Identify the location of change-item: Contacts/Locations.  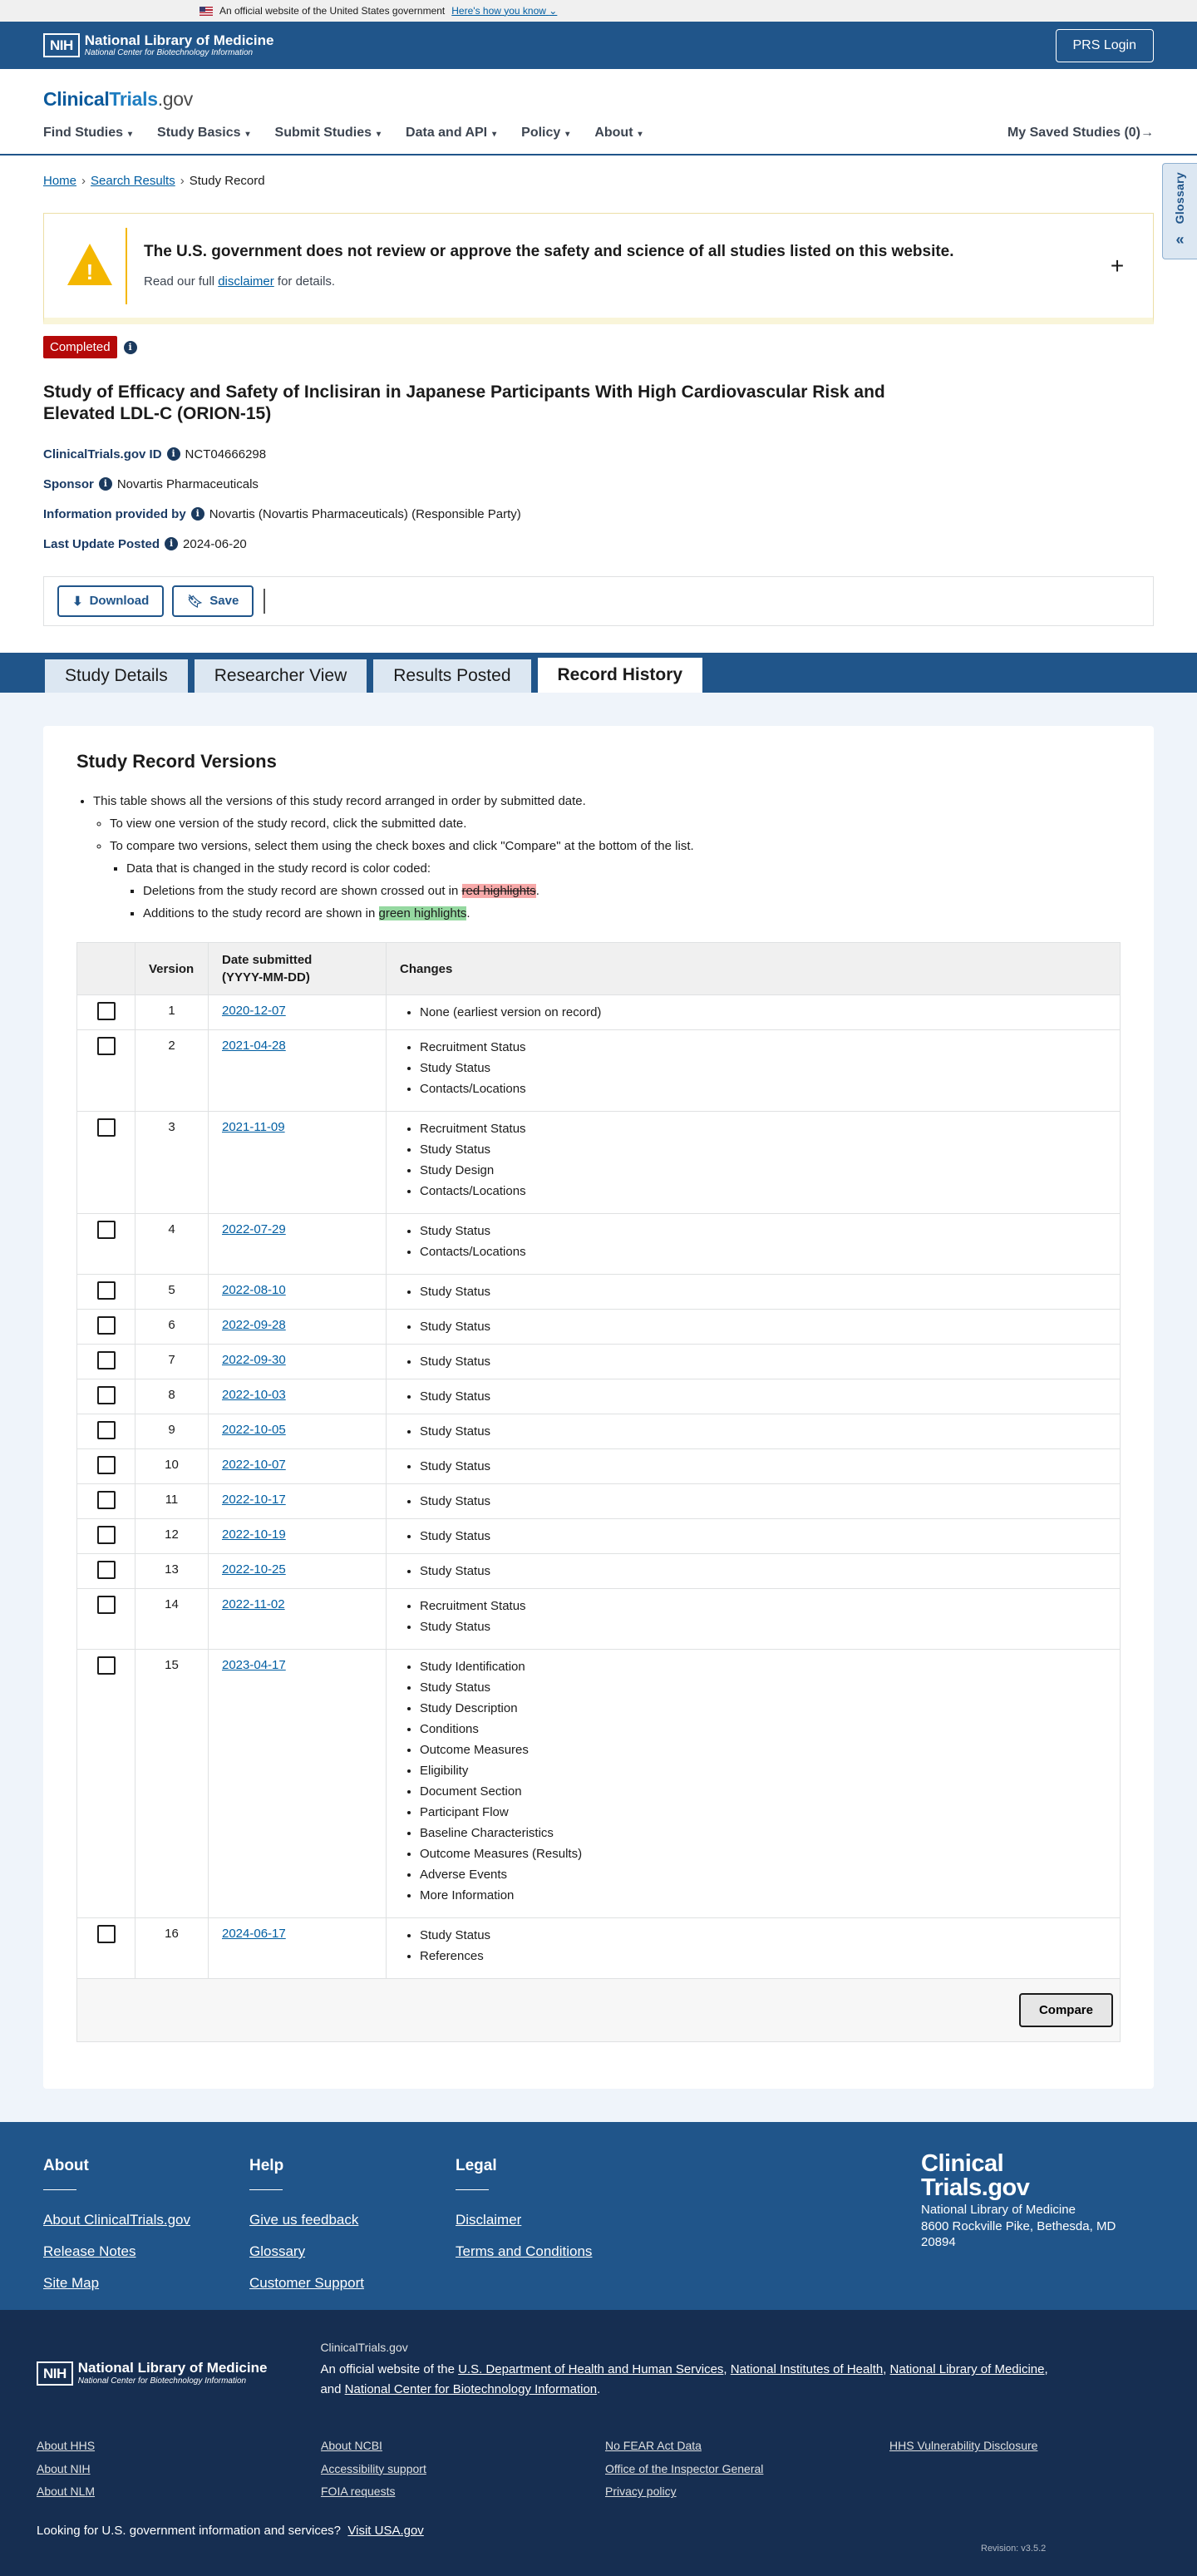
(763, 1088).